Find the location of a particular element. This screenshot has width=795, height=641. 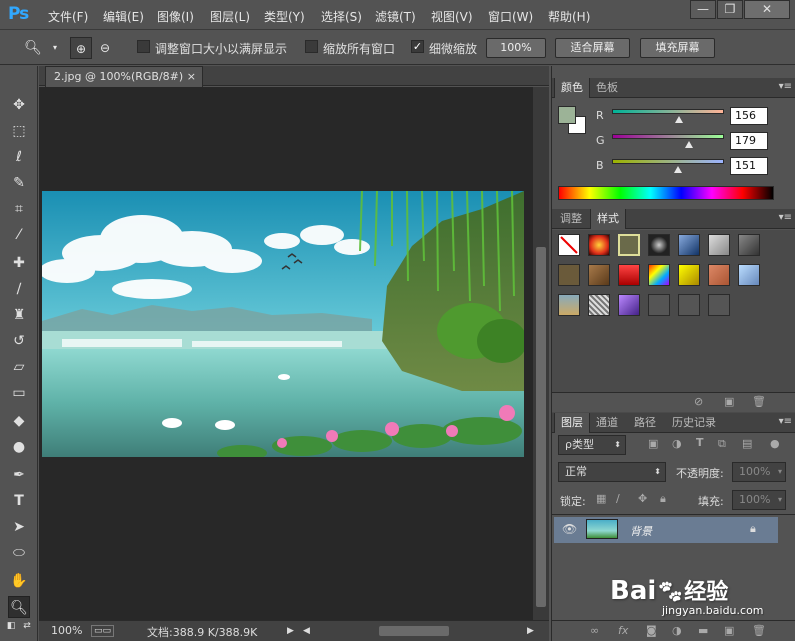

tab-history: 历史记录 is located at coordinates (694, 423).